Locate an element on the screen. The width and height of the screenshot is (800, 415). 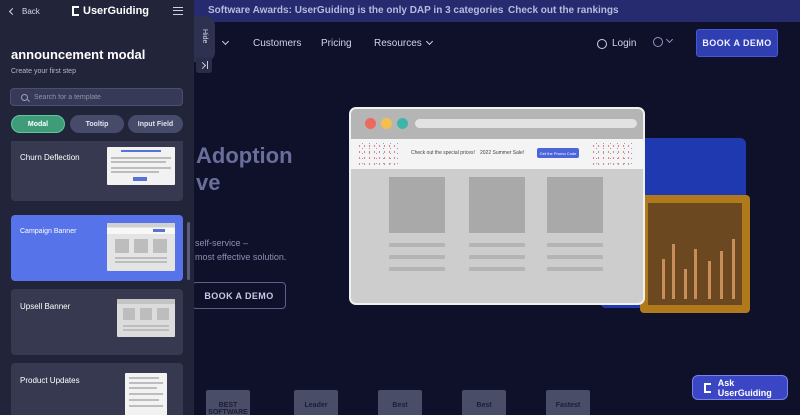
hero-book-demo-button: BOOK A DEMO is located at coordinates (239, 295).